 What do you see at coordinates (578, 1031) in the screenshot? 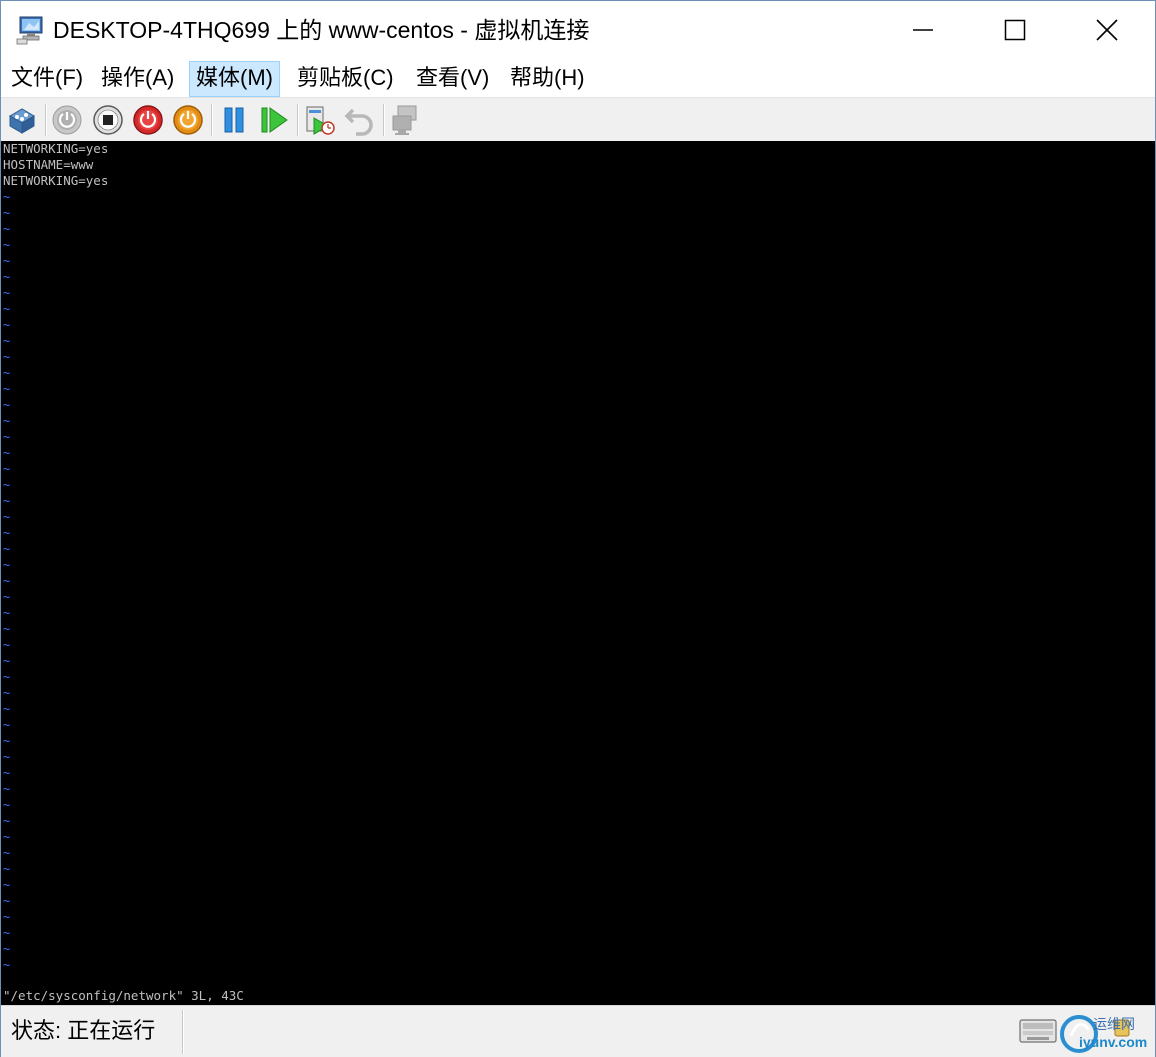
I see `status-bar: 状态: 正在运行 运维网 iyunv.com` at bounding box center [578, 1031].